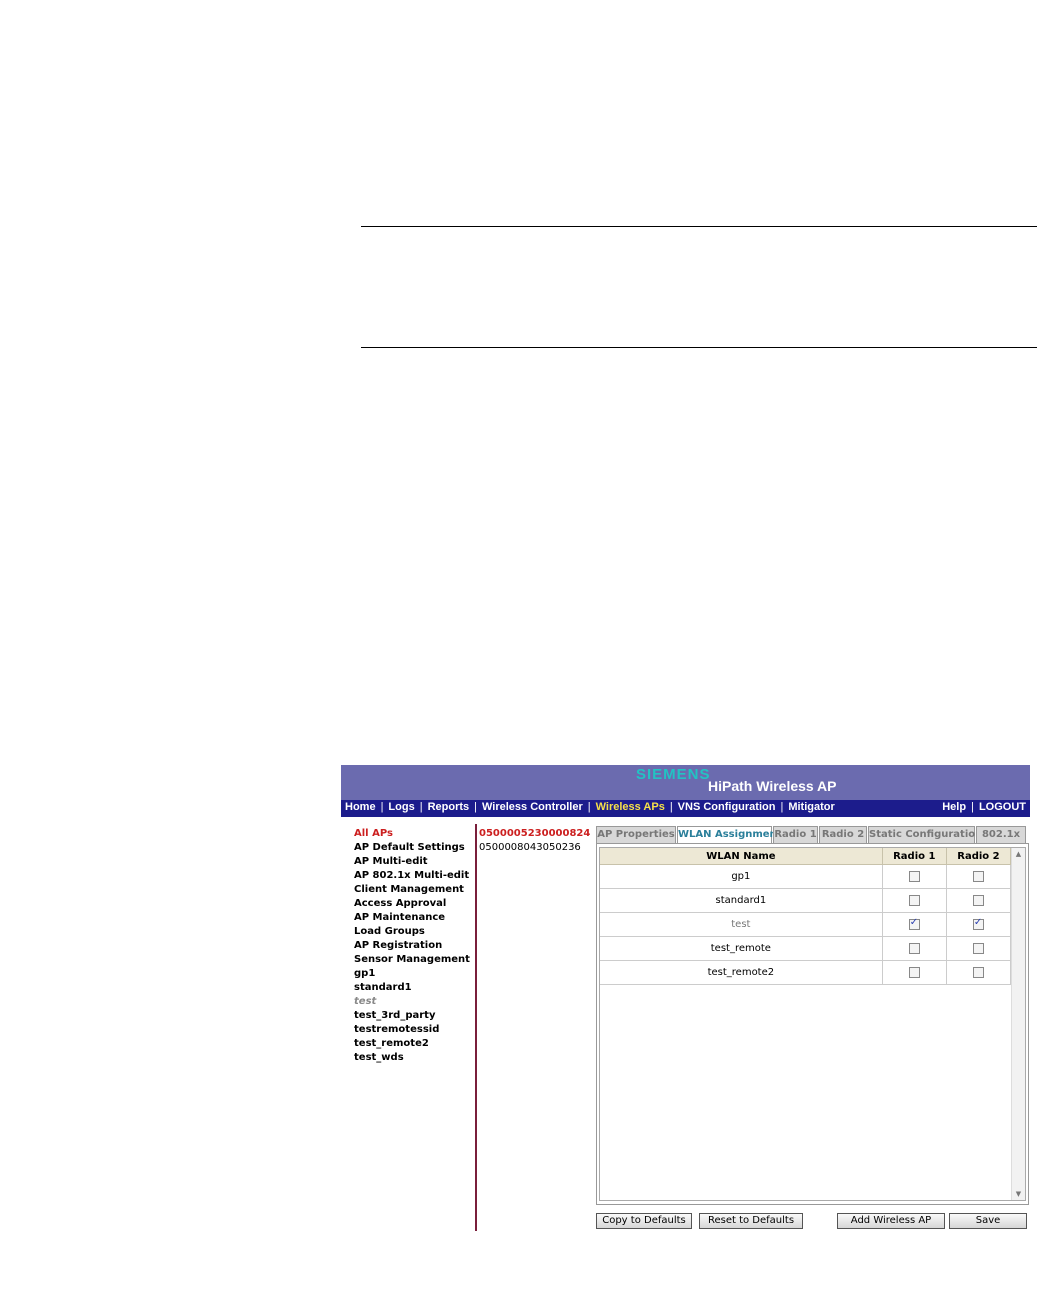 The width and height of the screenshot is (1037, 1314). What do you see at coordinates (954, 807) in the screenshot?
I see `nav-help: Help` at bounding box center [954, 807].